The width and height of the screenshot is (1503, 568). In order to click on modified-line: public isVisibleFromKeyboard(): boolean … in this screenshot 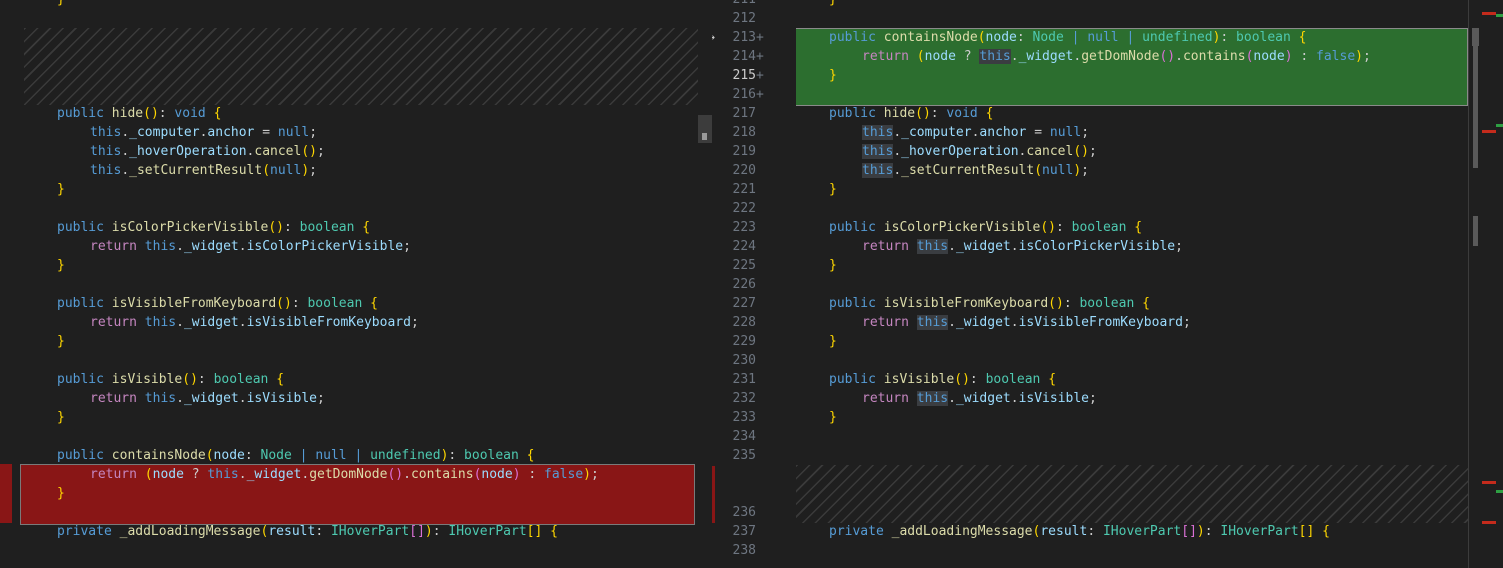, I will do `click(1132, 303)`.